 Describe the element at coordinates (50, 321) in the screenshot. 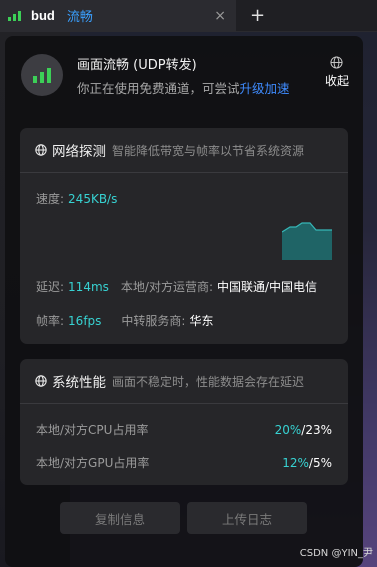

I see `fps-label: 帧率:` at that location.